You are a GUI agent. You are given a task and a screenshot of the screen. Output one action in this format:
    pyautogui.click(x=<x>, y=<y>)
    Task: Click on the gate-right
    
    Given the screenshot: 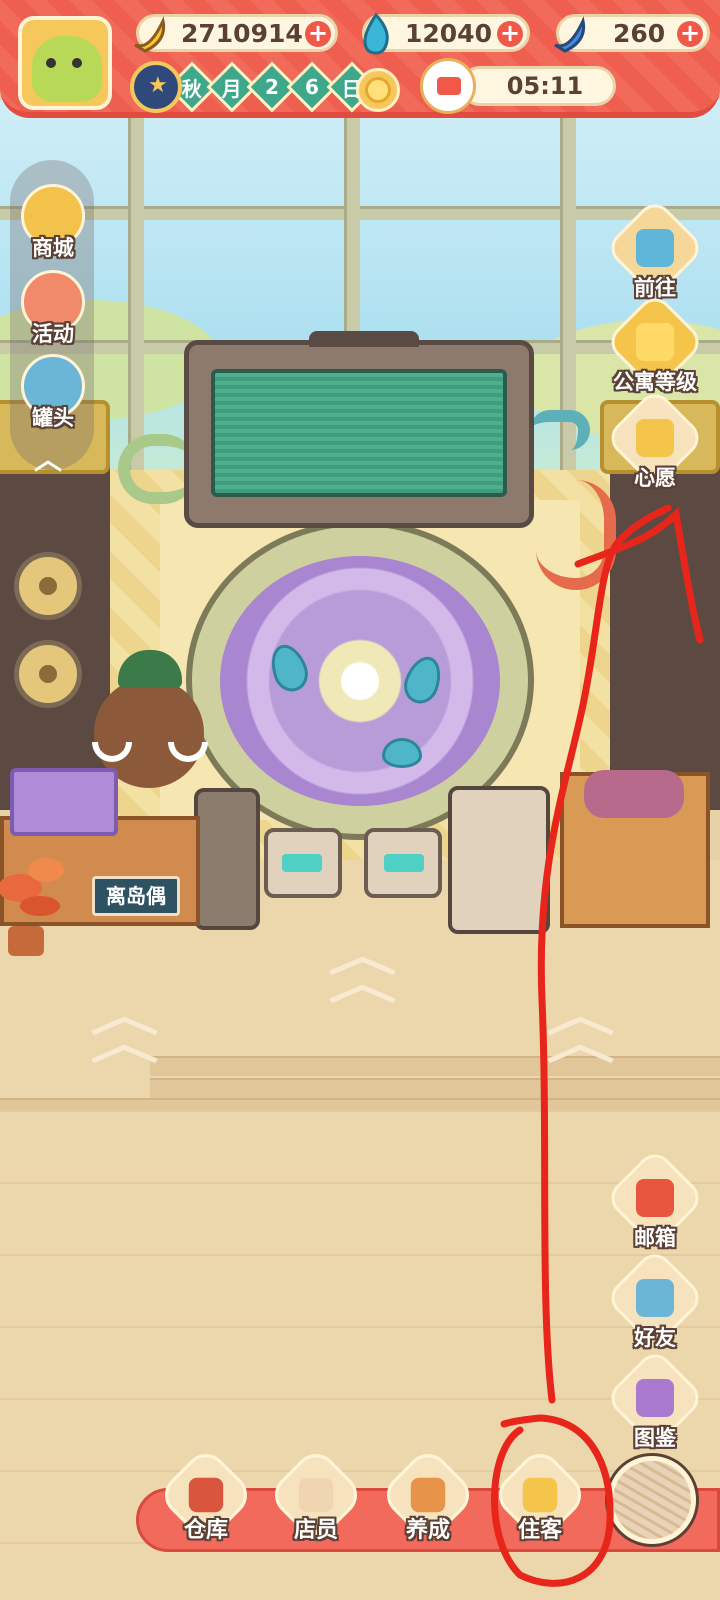 What is the action you would take?
    pyautogui.click(x=403, y=863)
    